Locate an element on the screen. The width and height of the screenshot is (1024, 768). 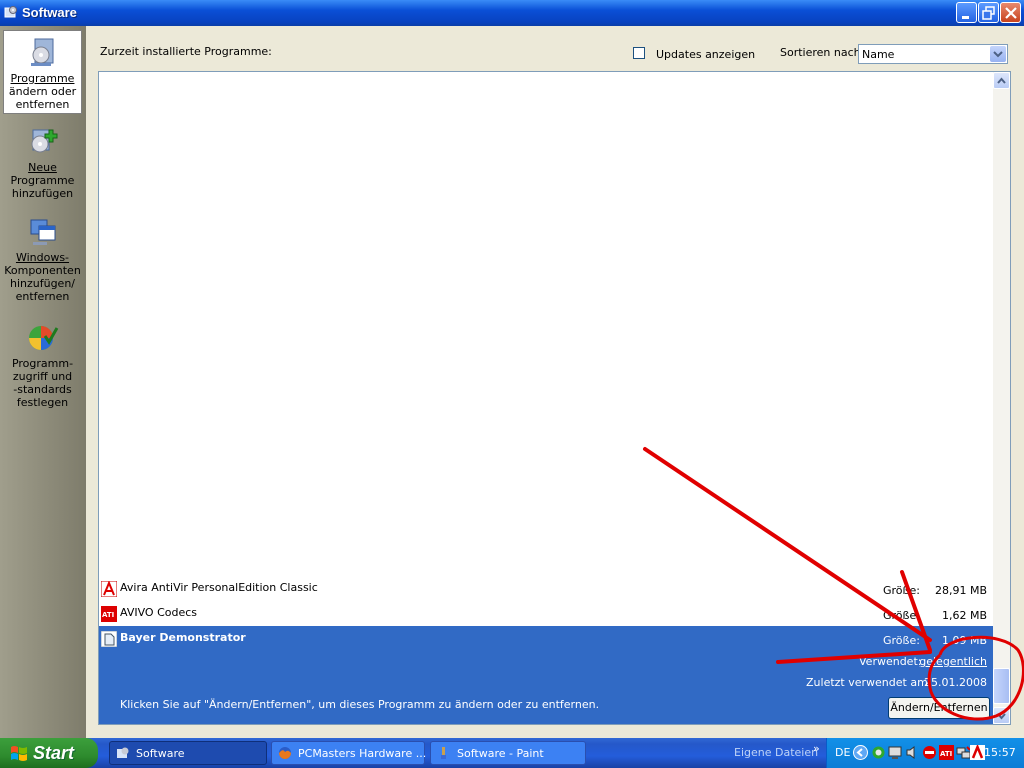
ati-icon: ATI is located at coordinates (109, 614).